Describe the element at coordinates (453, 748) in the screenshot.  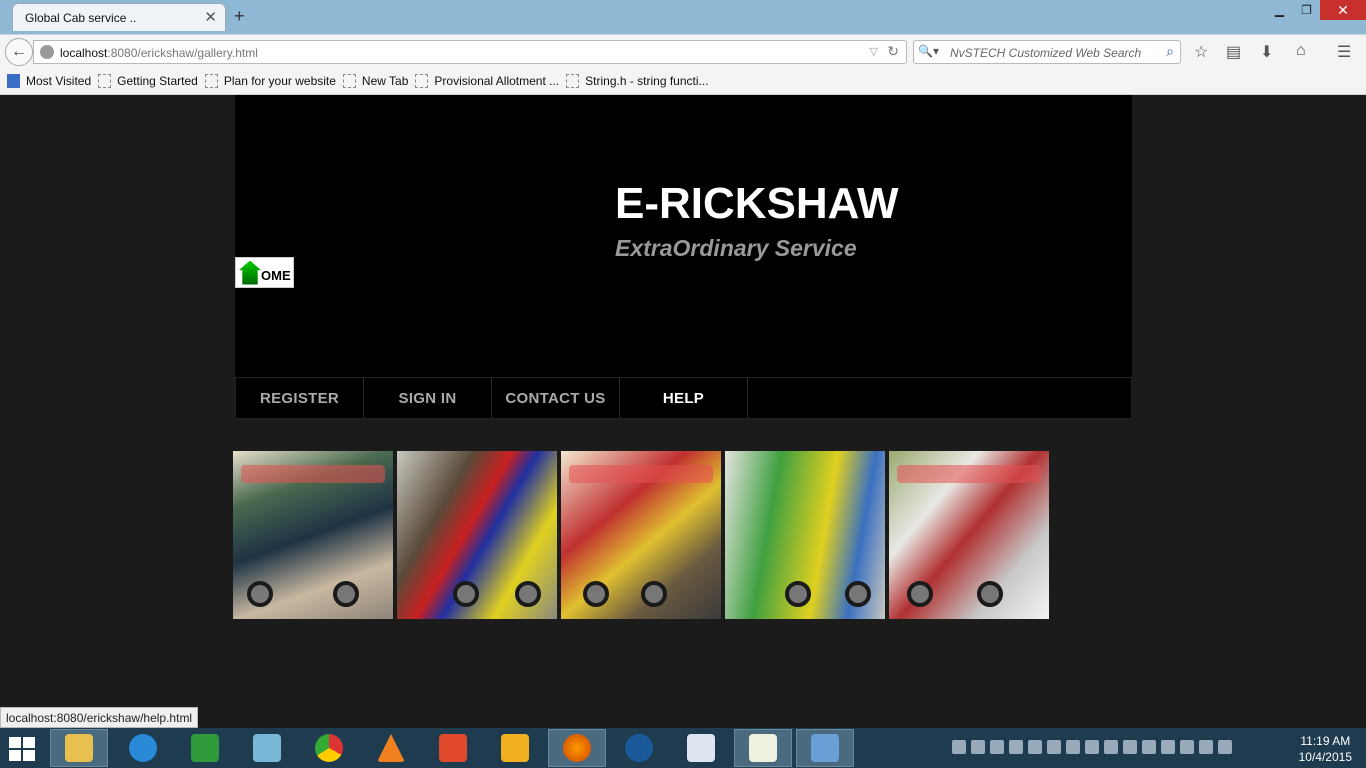
I see `music-icon` at that location.